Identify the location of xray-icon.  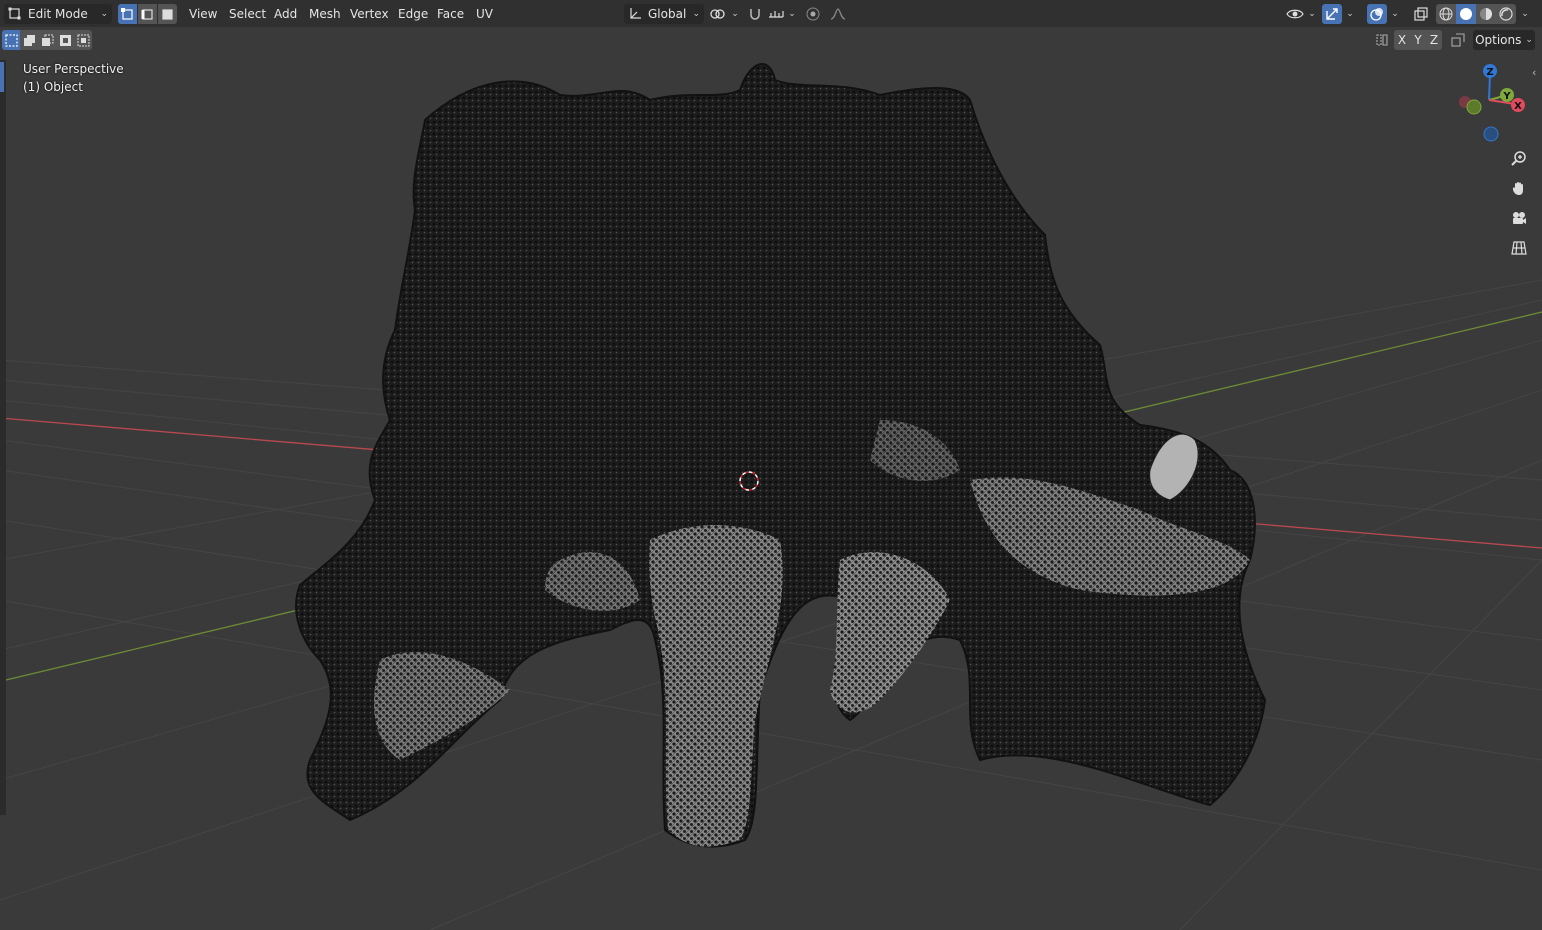
(1421, 14).